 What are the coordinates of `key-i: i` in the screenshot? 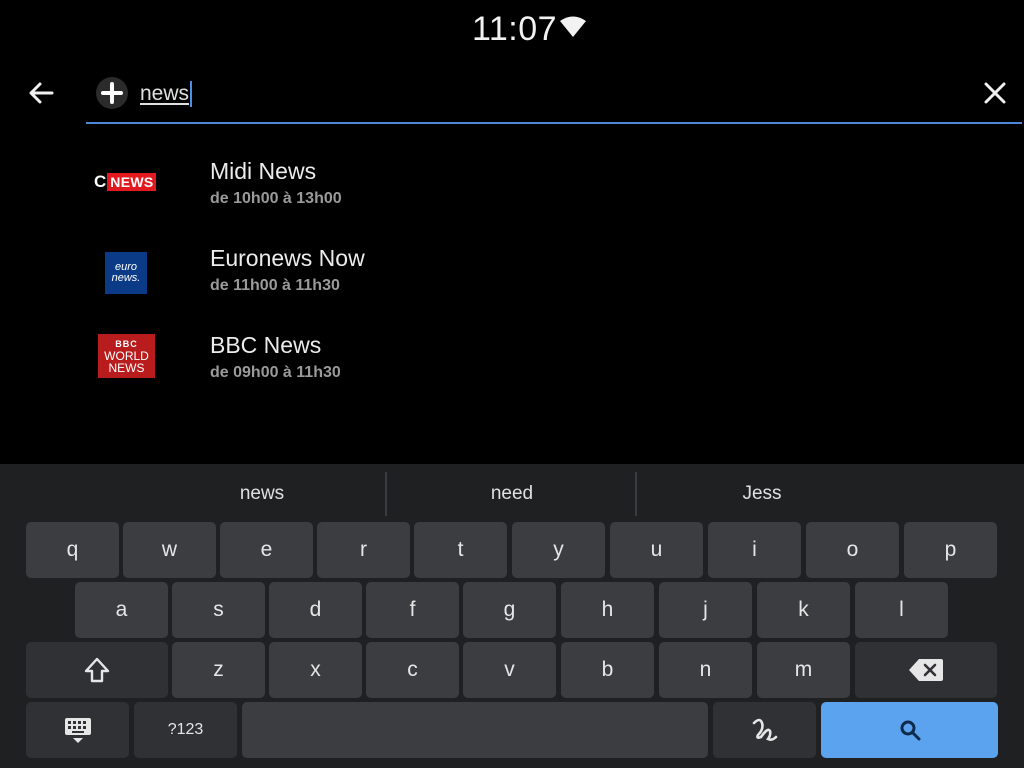 It's located at (754, 550).